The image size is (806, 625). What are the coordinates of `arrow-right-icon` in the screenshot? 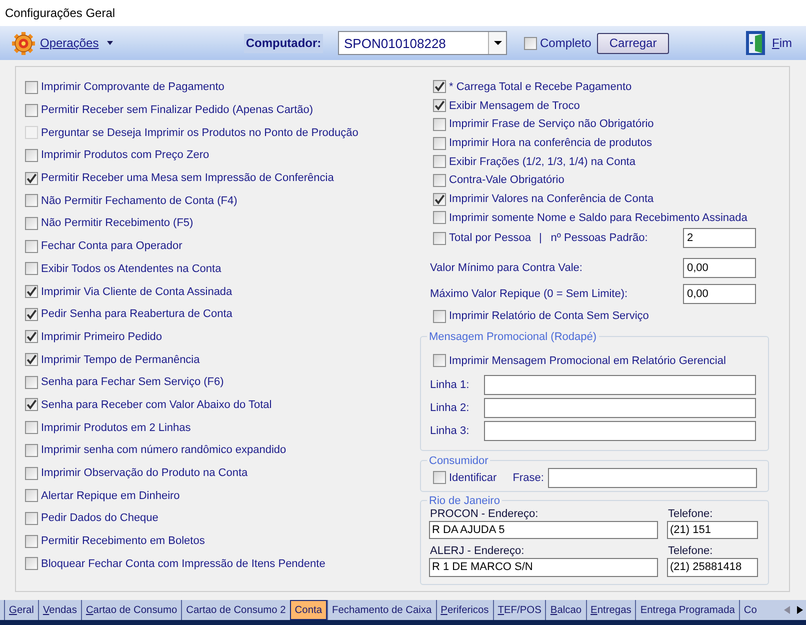 It's located at (799, 610).